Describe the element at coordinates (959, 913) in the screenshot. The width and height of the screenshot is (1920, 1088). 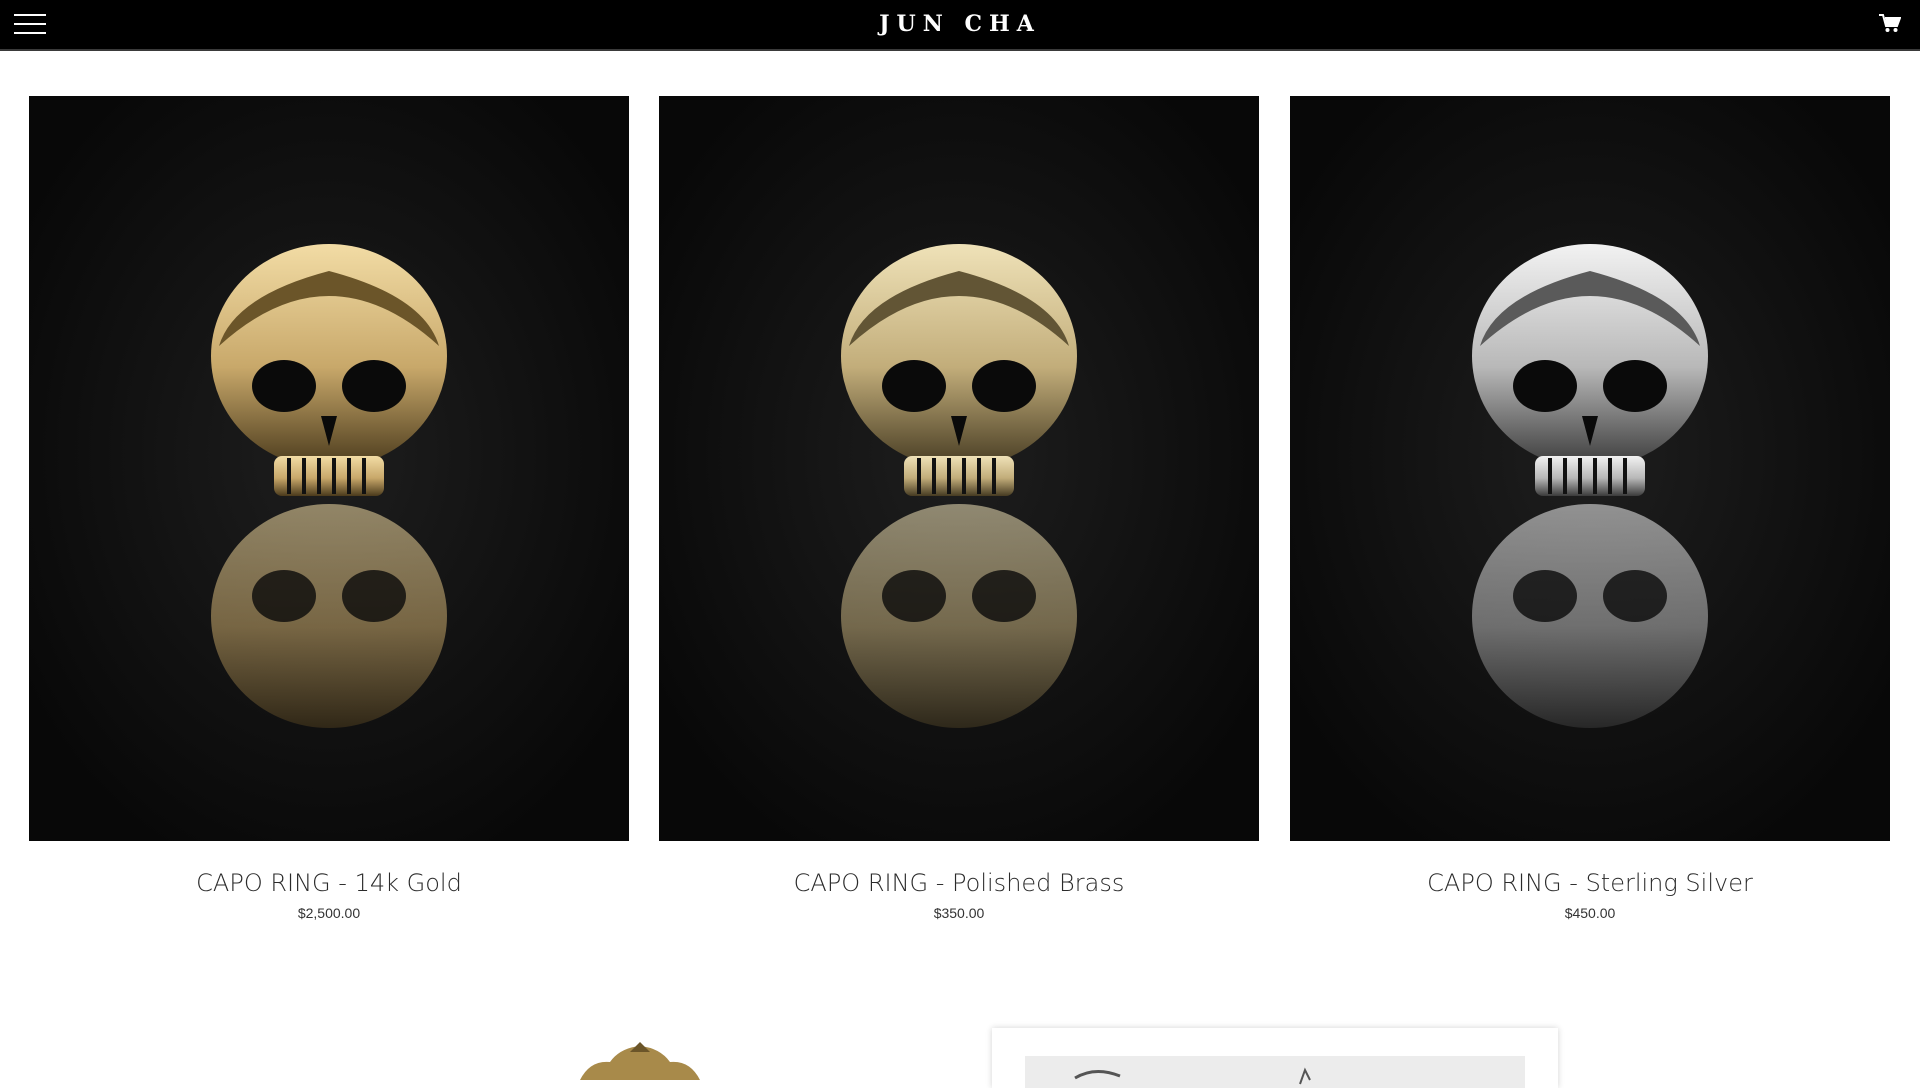
I see `product-price: $350.00` at that location.